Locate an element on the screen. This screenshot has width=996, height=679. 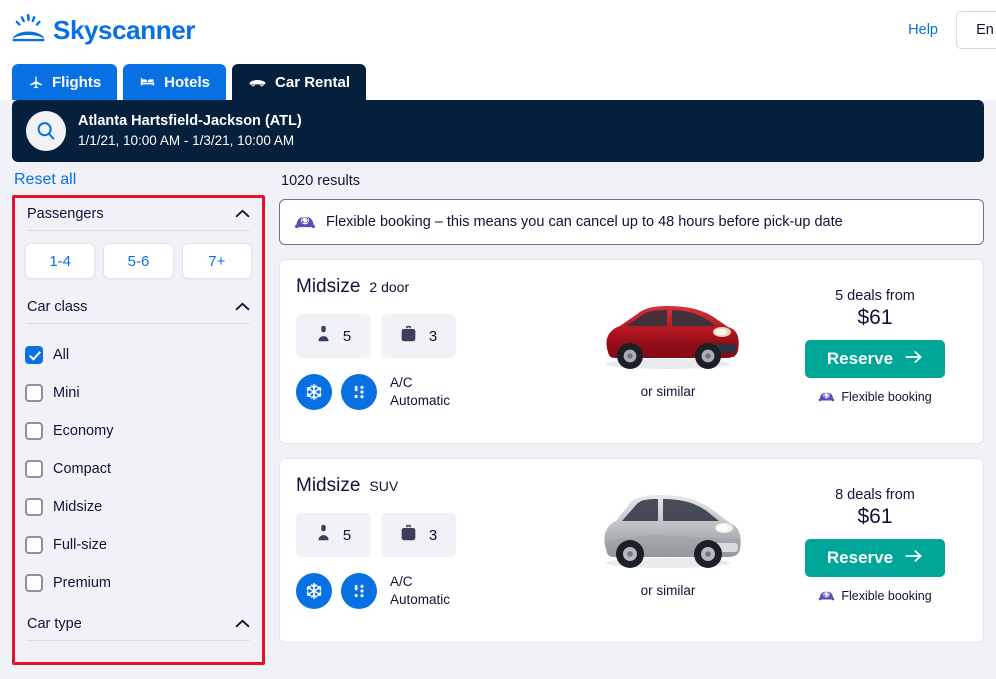
car-card-title-row: Midsize 2 door is located at coordinates (423, 287).